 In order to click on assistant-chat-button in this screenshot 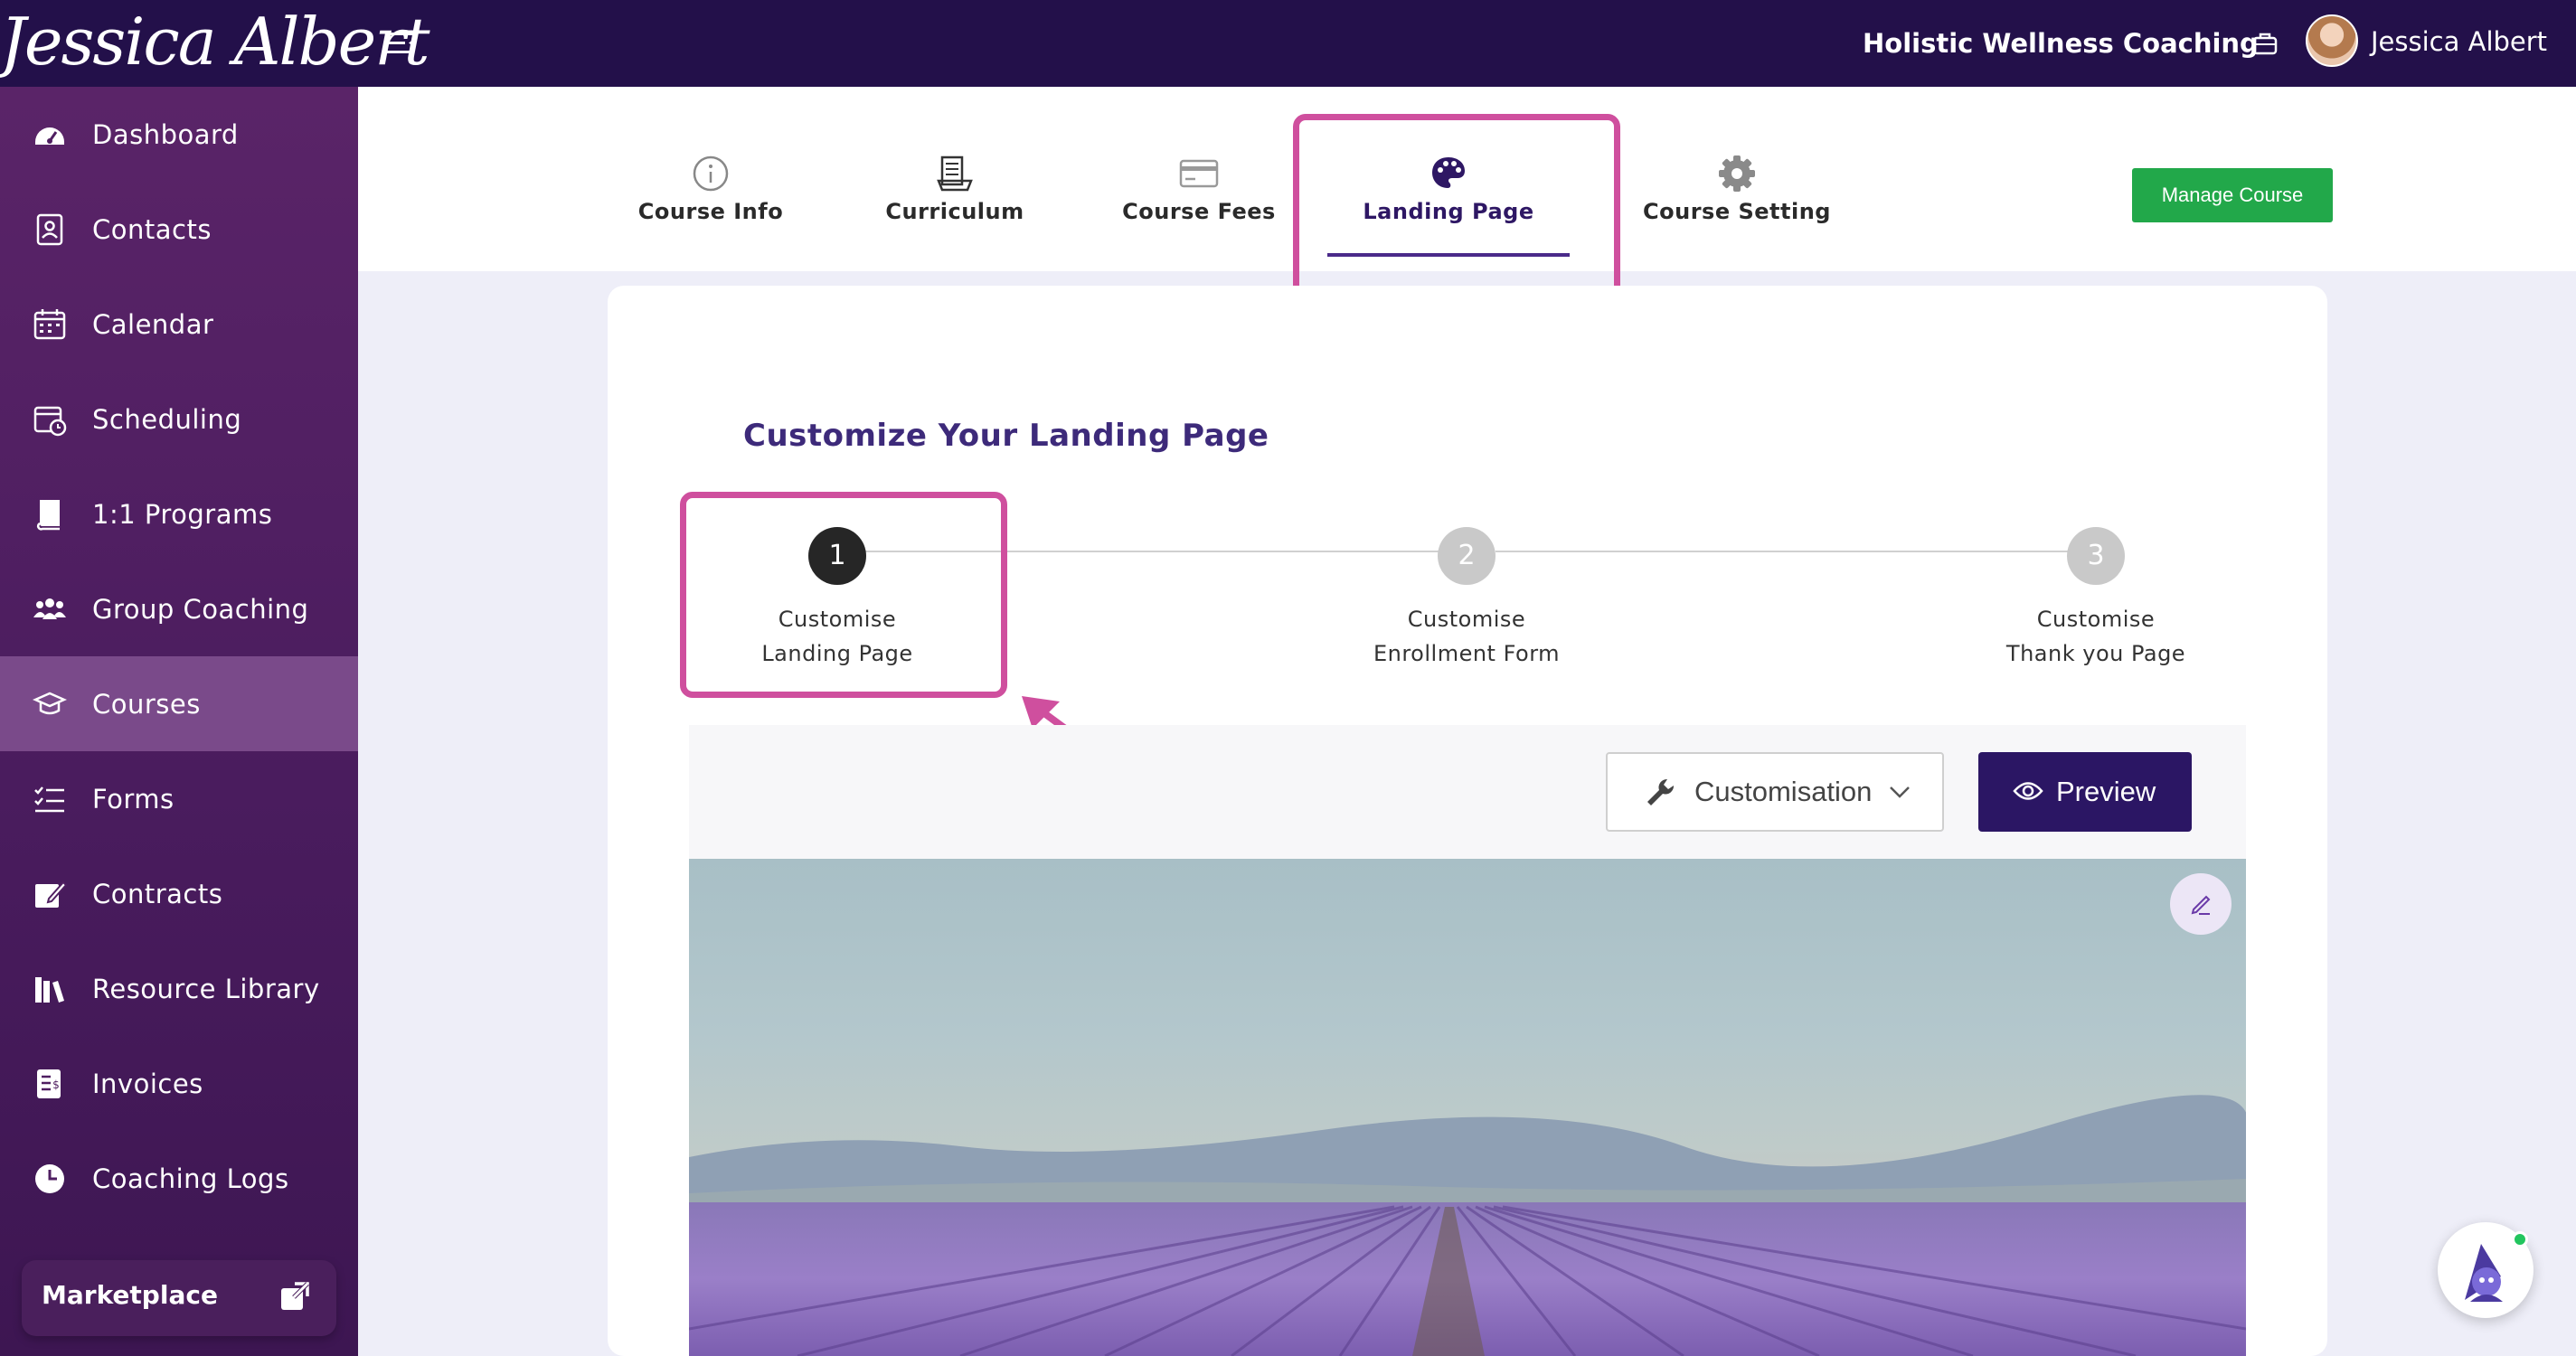, I will do `click(2486, 1270)`.